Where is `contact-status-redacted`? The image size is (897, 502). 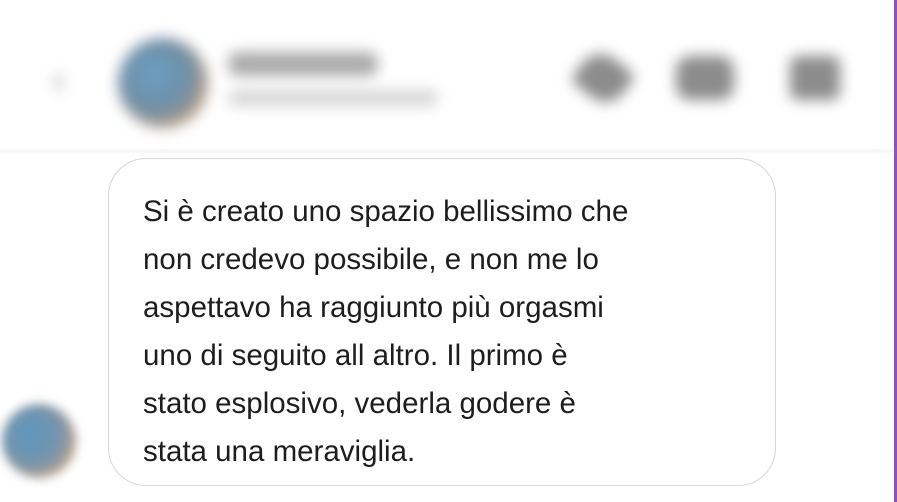
contact-status-redacted is located at coordinates (333, 98).